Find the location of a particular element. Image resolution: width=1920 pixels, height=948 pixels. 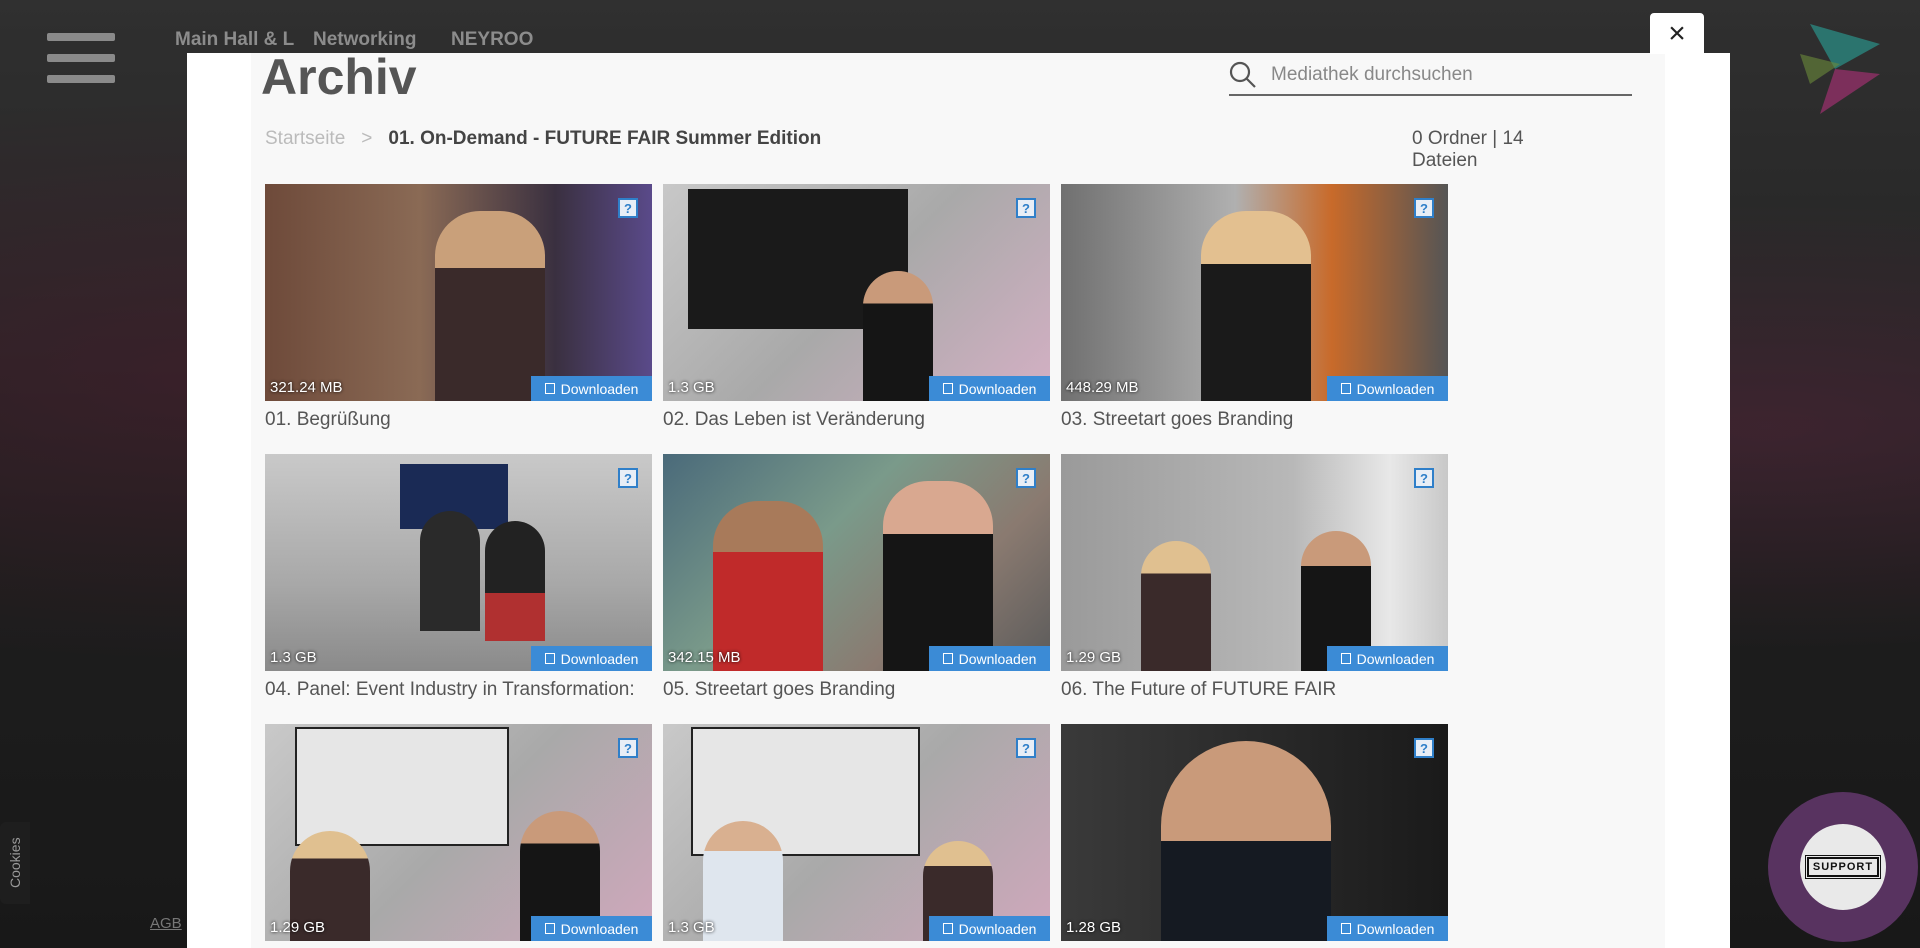

video-thumbnail: ? 321.24 MB Downloaden is located at coordinates (458, 292).